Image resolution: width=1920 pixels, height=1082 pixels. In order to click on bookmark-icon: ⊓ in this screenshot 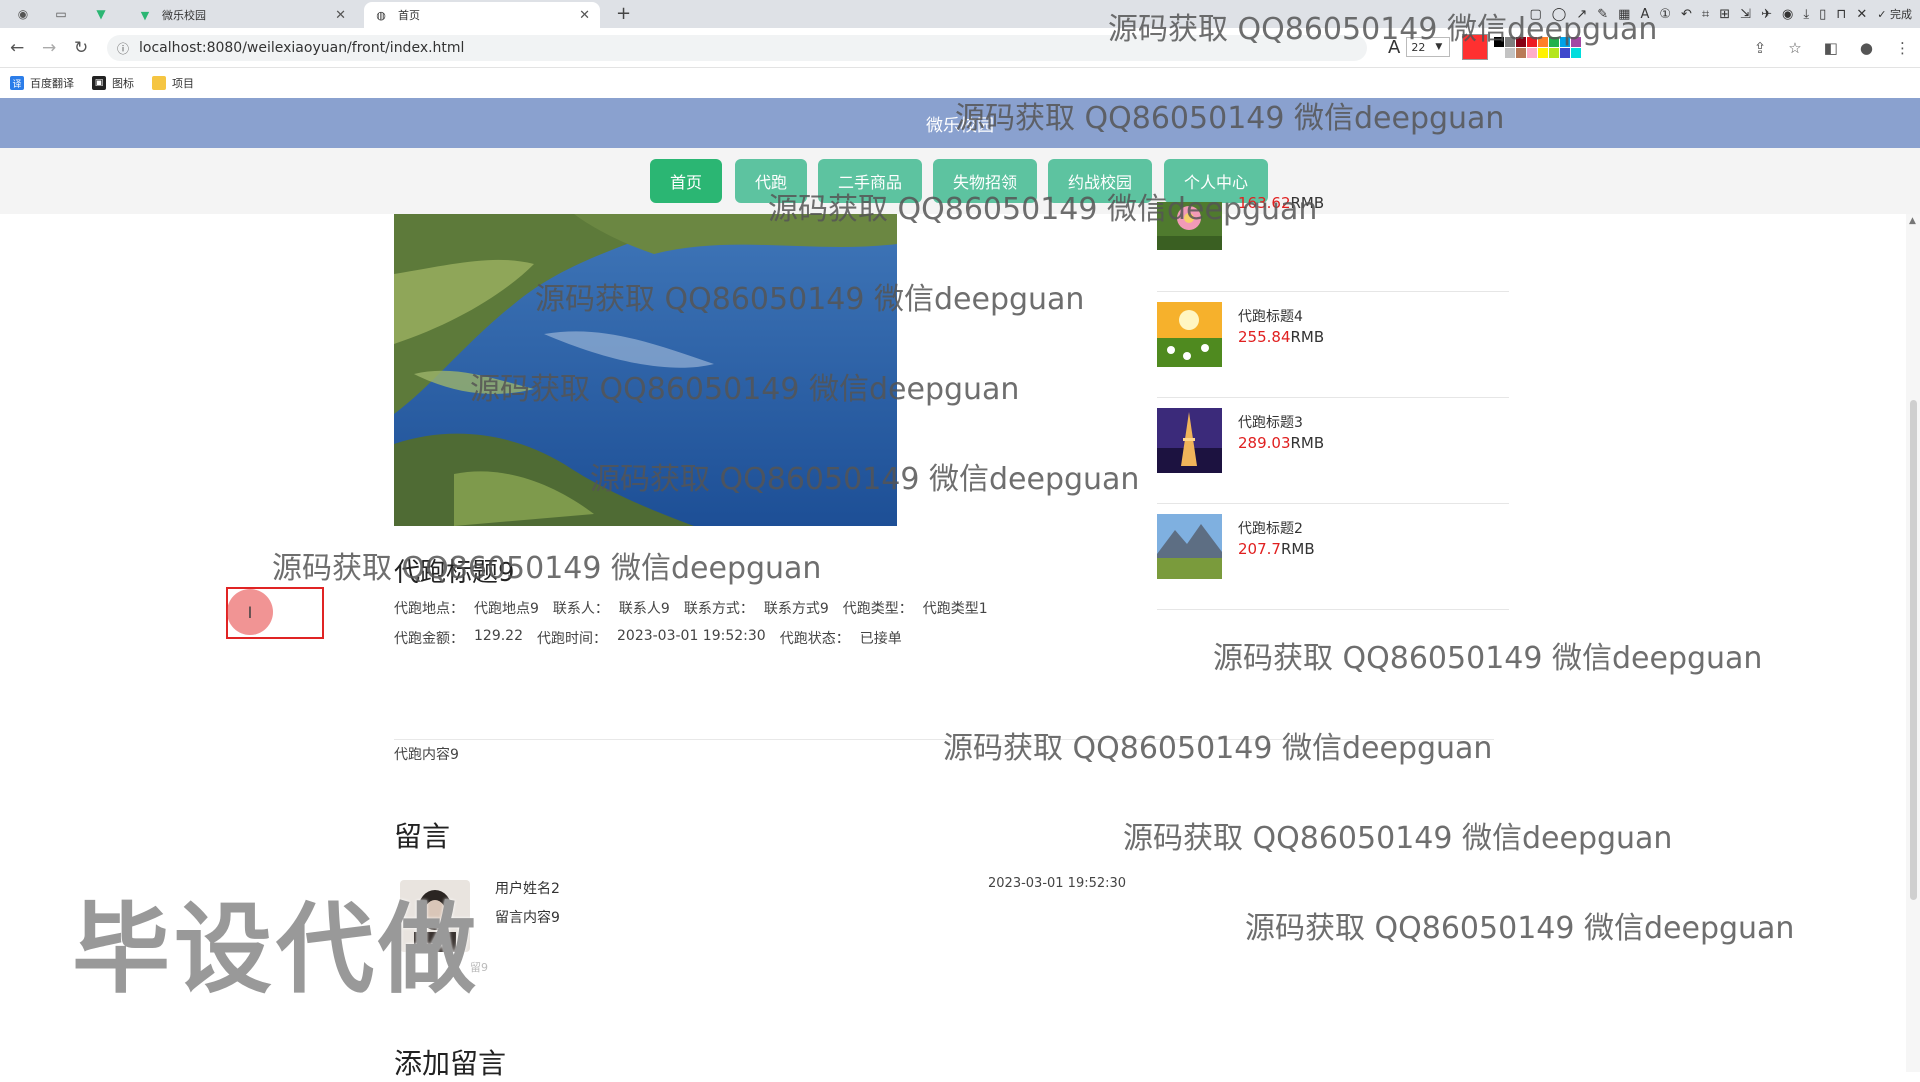, I will do `click(1841, 14)`.